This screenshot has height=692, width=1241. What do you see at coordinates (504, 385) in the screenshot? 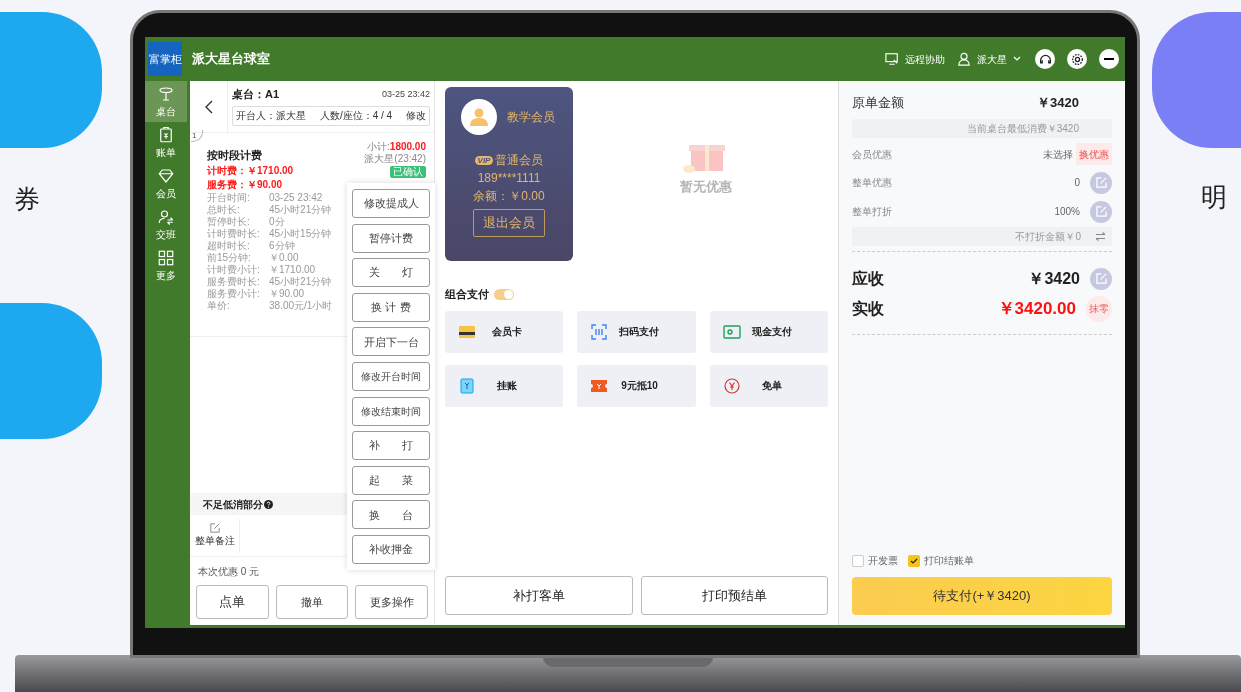
I see `payment-method-button: 挂账` at bounding box center [504, 385].